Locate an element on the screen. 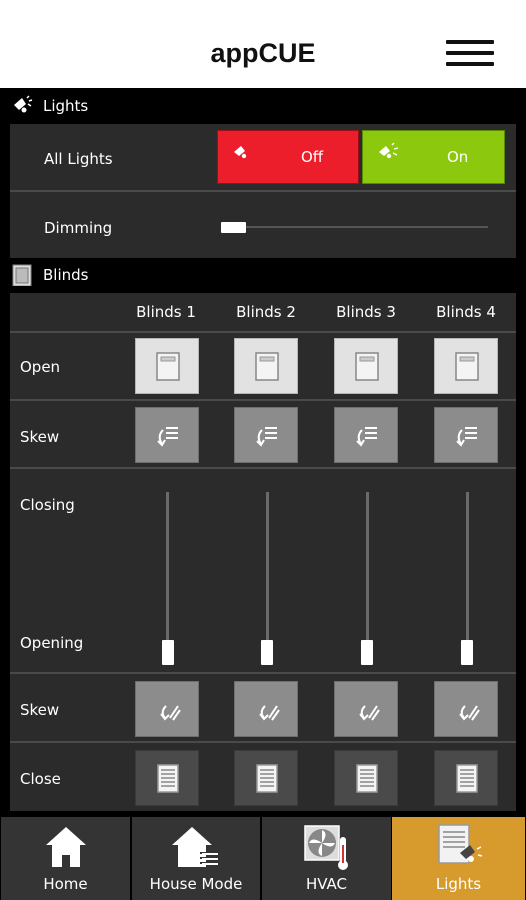 Image resolution: width=526 pixels, height=900 pixels. nav-hvac: HVAC is located at coordinates (326, 858).